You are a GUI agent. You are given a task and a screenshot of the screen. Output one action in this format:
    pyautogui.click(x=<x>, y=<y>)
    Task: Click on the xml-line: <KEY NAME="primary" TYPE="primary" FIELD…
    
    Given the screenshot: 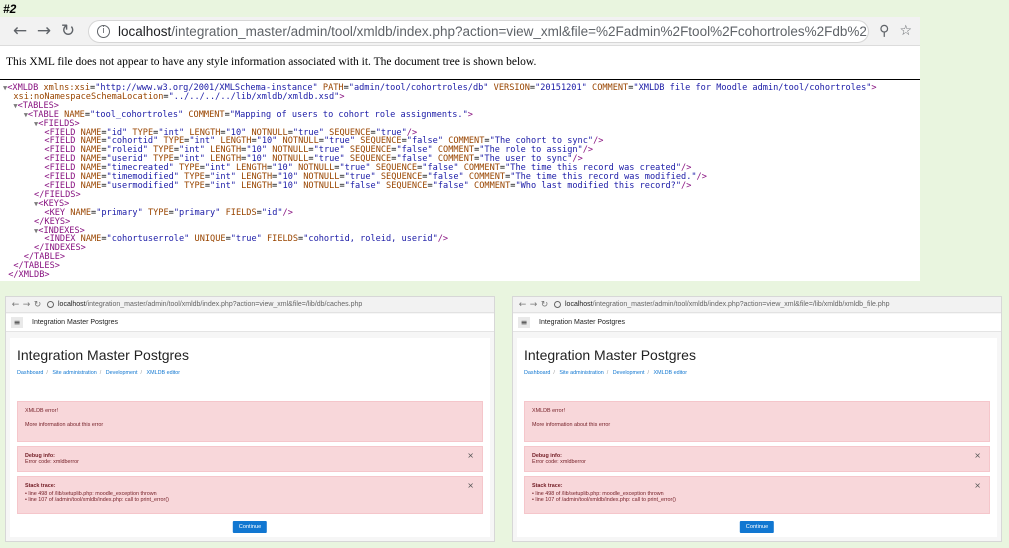 What is the action you would take?
    pyautogui.click(x=168, y=212)
    